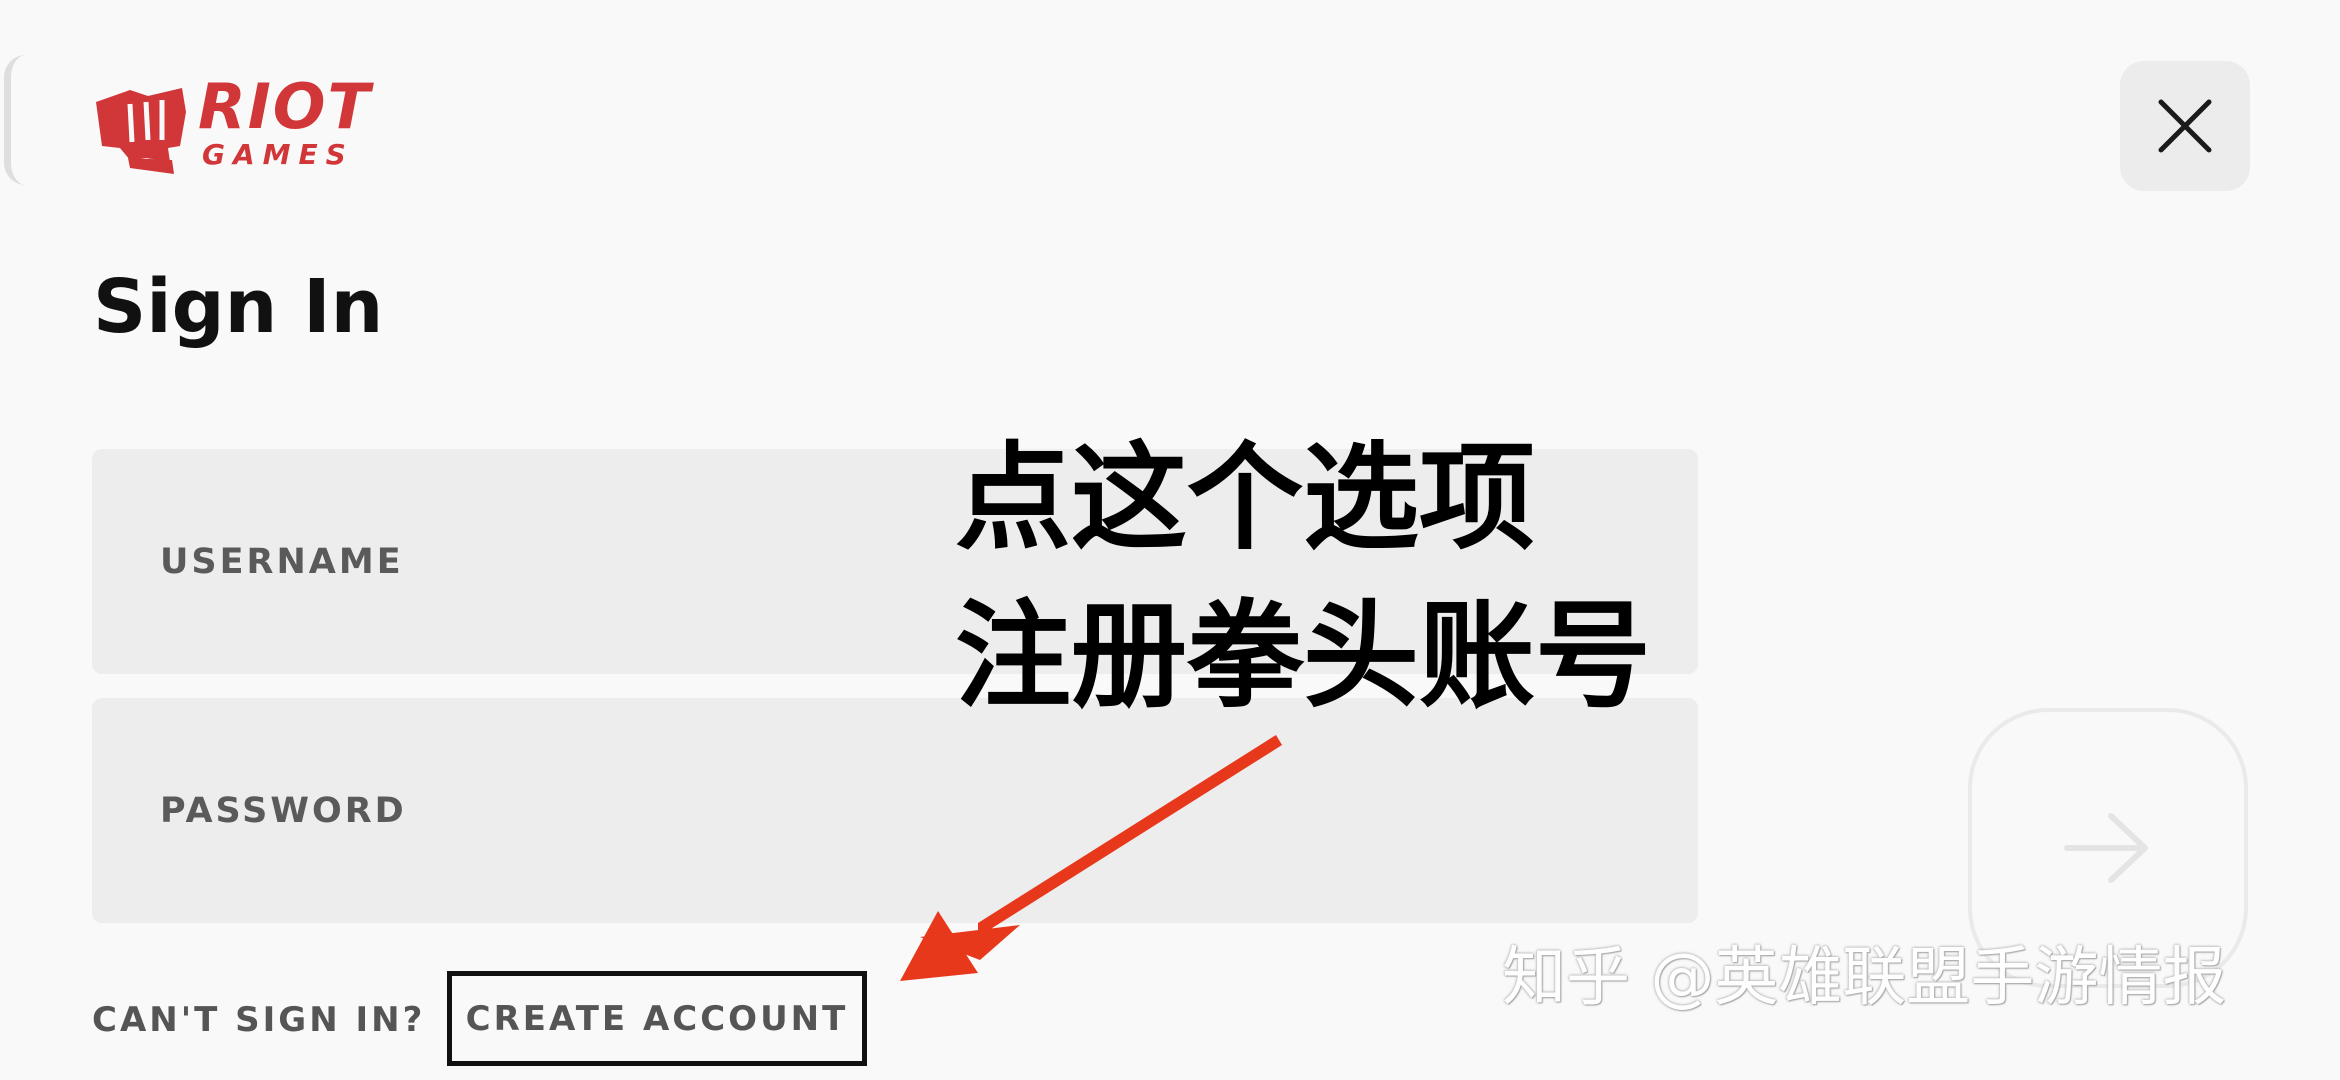 The width and height of the screenshot is (2340, 1080). What do you see at coordinates (238, 307) in the screenshot?
I see `page-title: Sign In` at bounding box center [238, 307].